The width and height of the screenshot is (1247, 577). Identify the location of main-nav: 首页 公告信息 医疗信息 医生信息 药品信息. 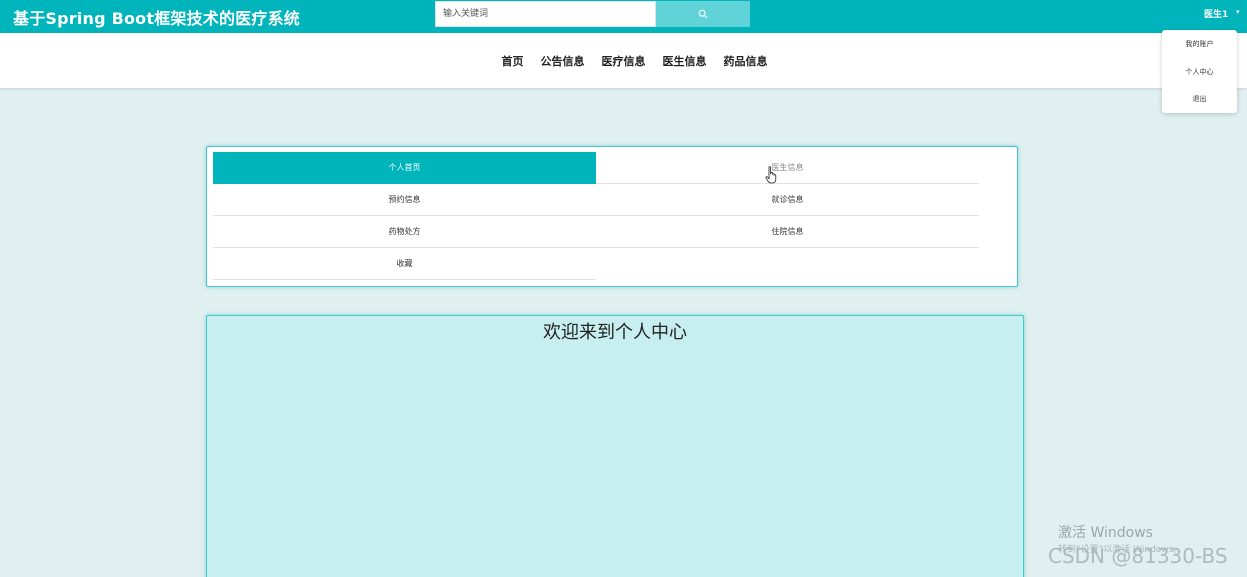
(623, 60).